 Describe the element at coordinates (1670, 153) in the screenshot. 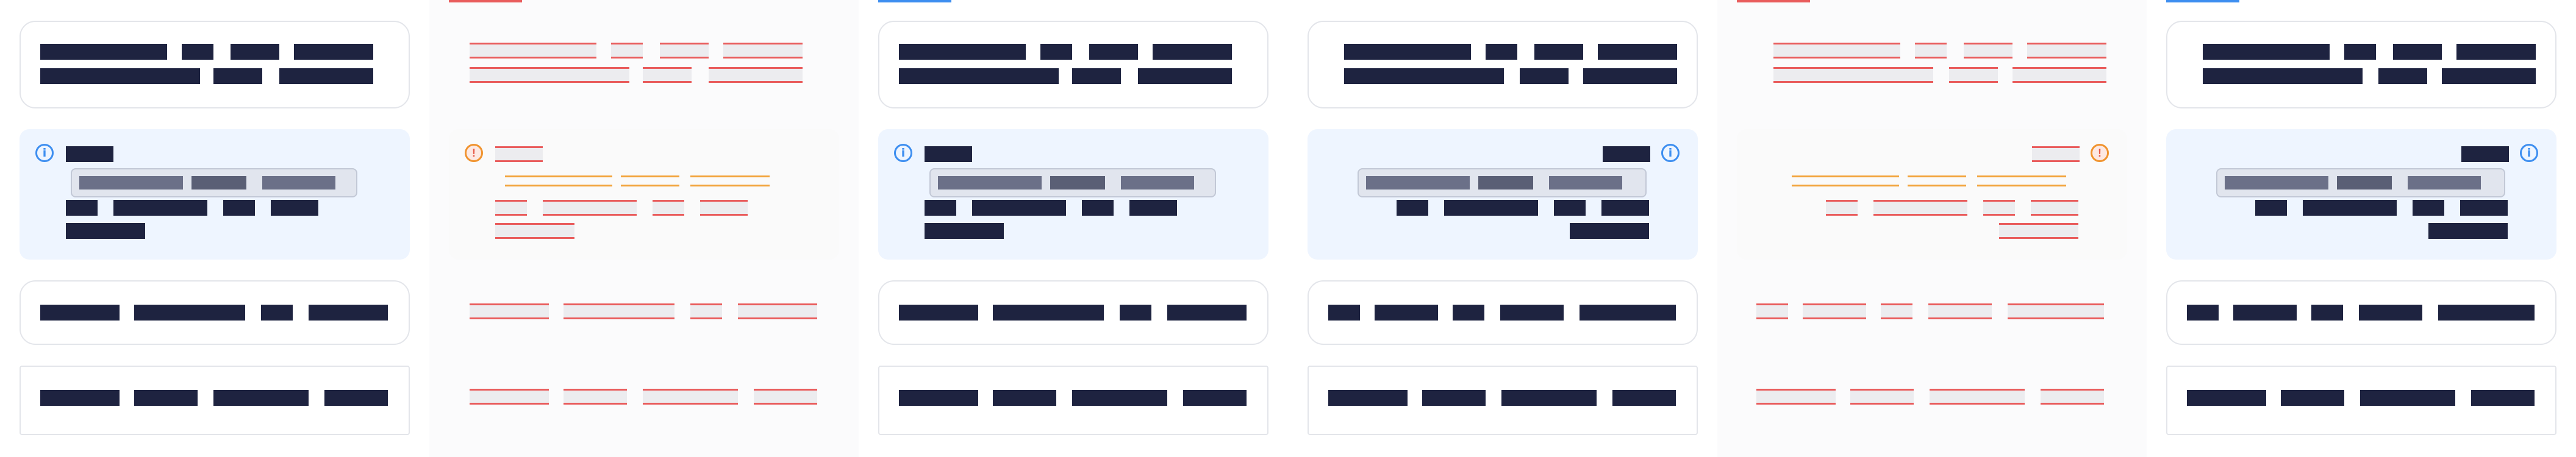

I see `info-circle-icon: i` at that location.